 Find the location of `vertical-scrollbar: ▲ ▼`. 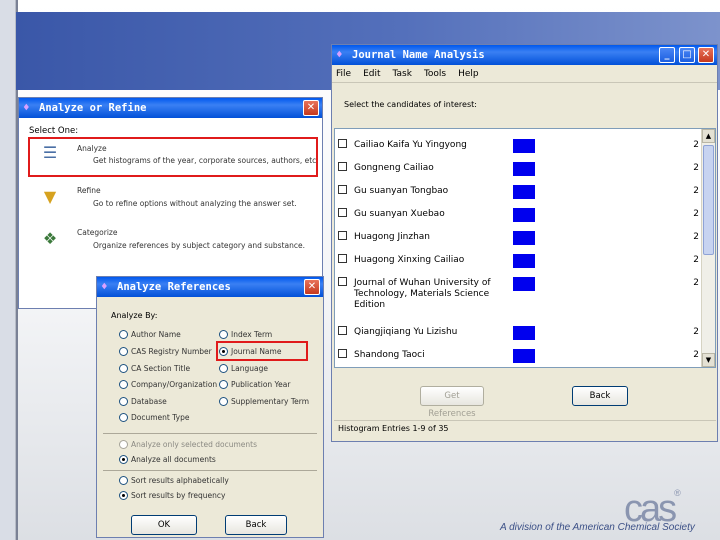

vertical-scrollbar: ▲ ▼ is located at coordinates (708, 248).